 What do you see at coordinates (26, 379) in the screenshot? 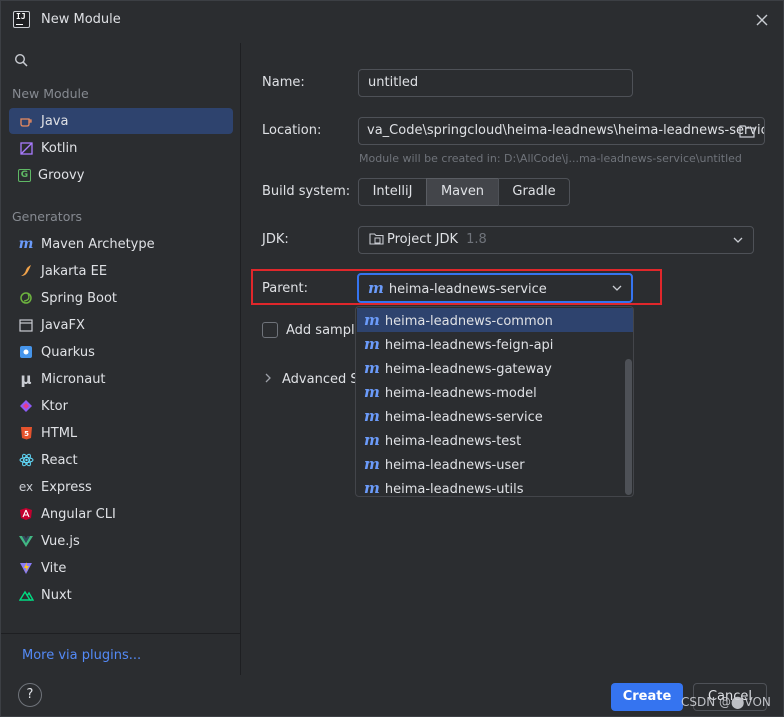
I see `micronaut-icon: μ` at bounding box center [26, 379].